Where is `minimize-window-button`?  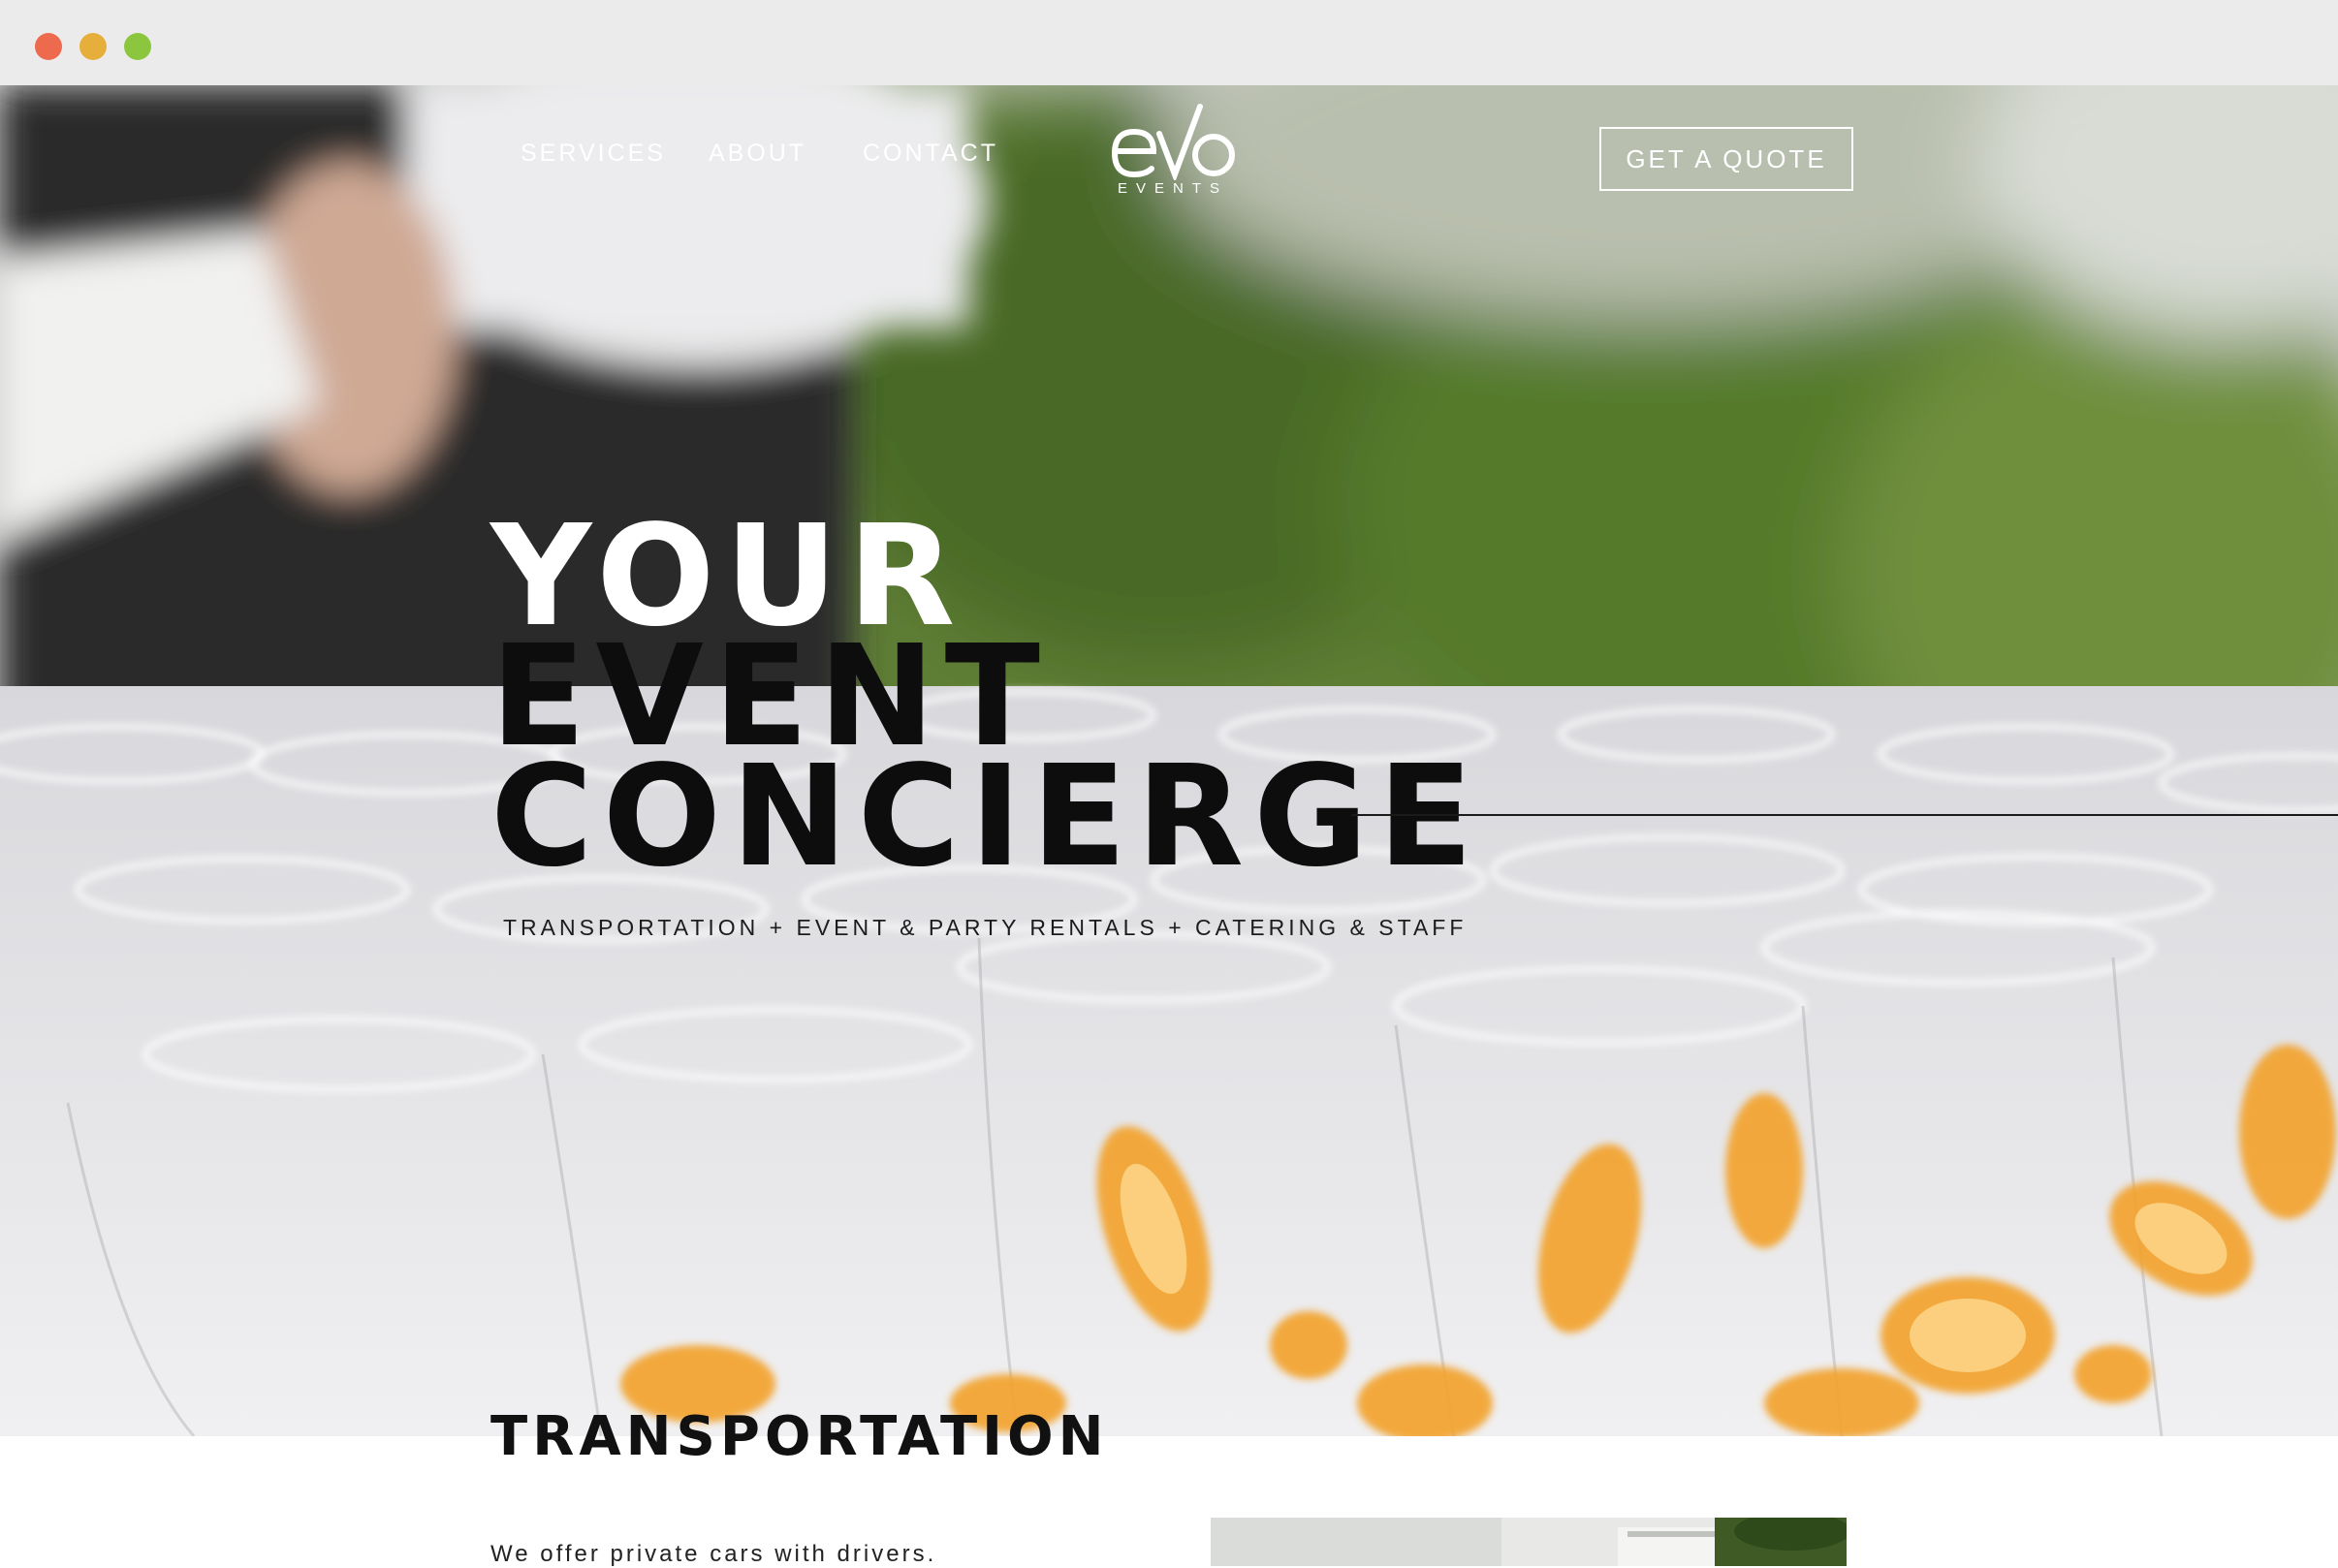 minimize-window-button is located at coordinates (93, 47).